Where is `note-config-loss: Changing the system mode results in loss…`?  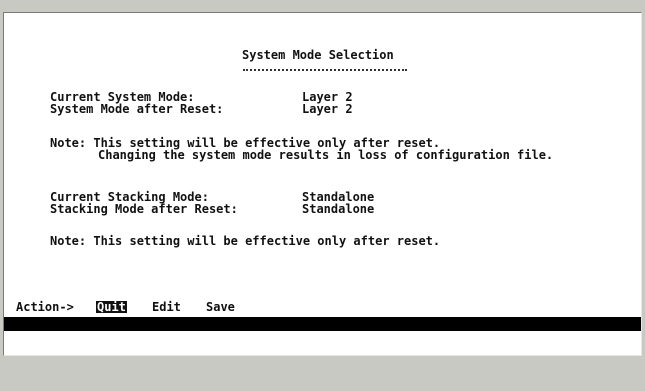 note-config-loss: Changing the system mode results in loss… is located at coordinates (326, 155).